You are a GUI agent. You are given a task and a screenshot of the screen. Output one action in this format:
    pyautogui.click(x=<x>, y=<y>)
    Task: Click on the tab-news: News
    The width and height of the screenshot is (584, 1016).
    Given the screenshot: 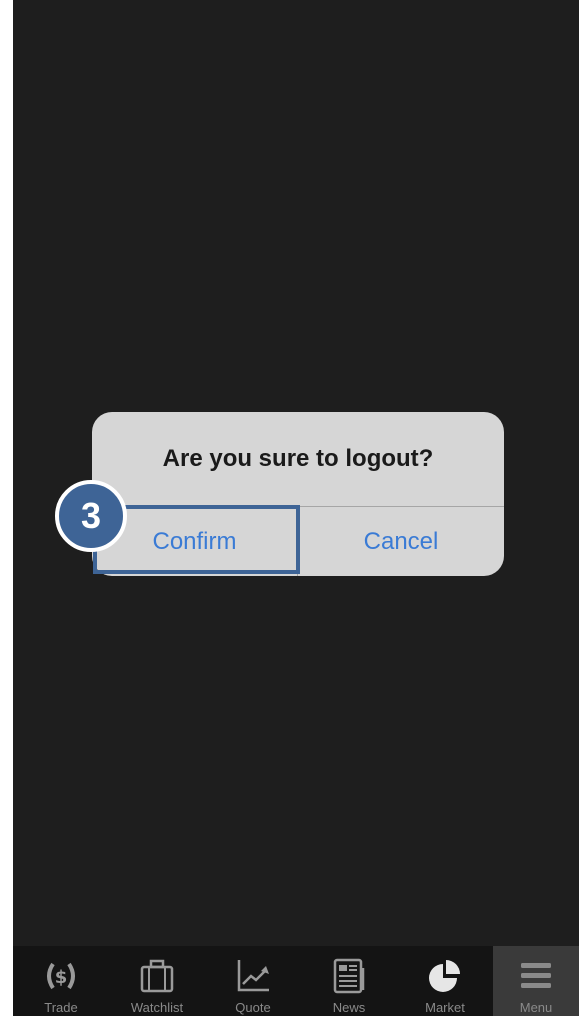 What is the action you would take?
    pyautogui.click(x=349, y=981)
    